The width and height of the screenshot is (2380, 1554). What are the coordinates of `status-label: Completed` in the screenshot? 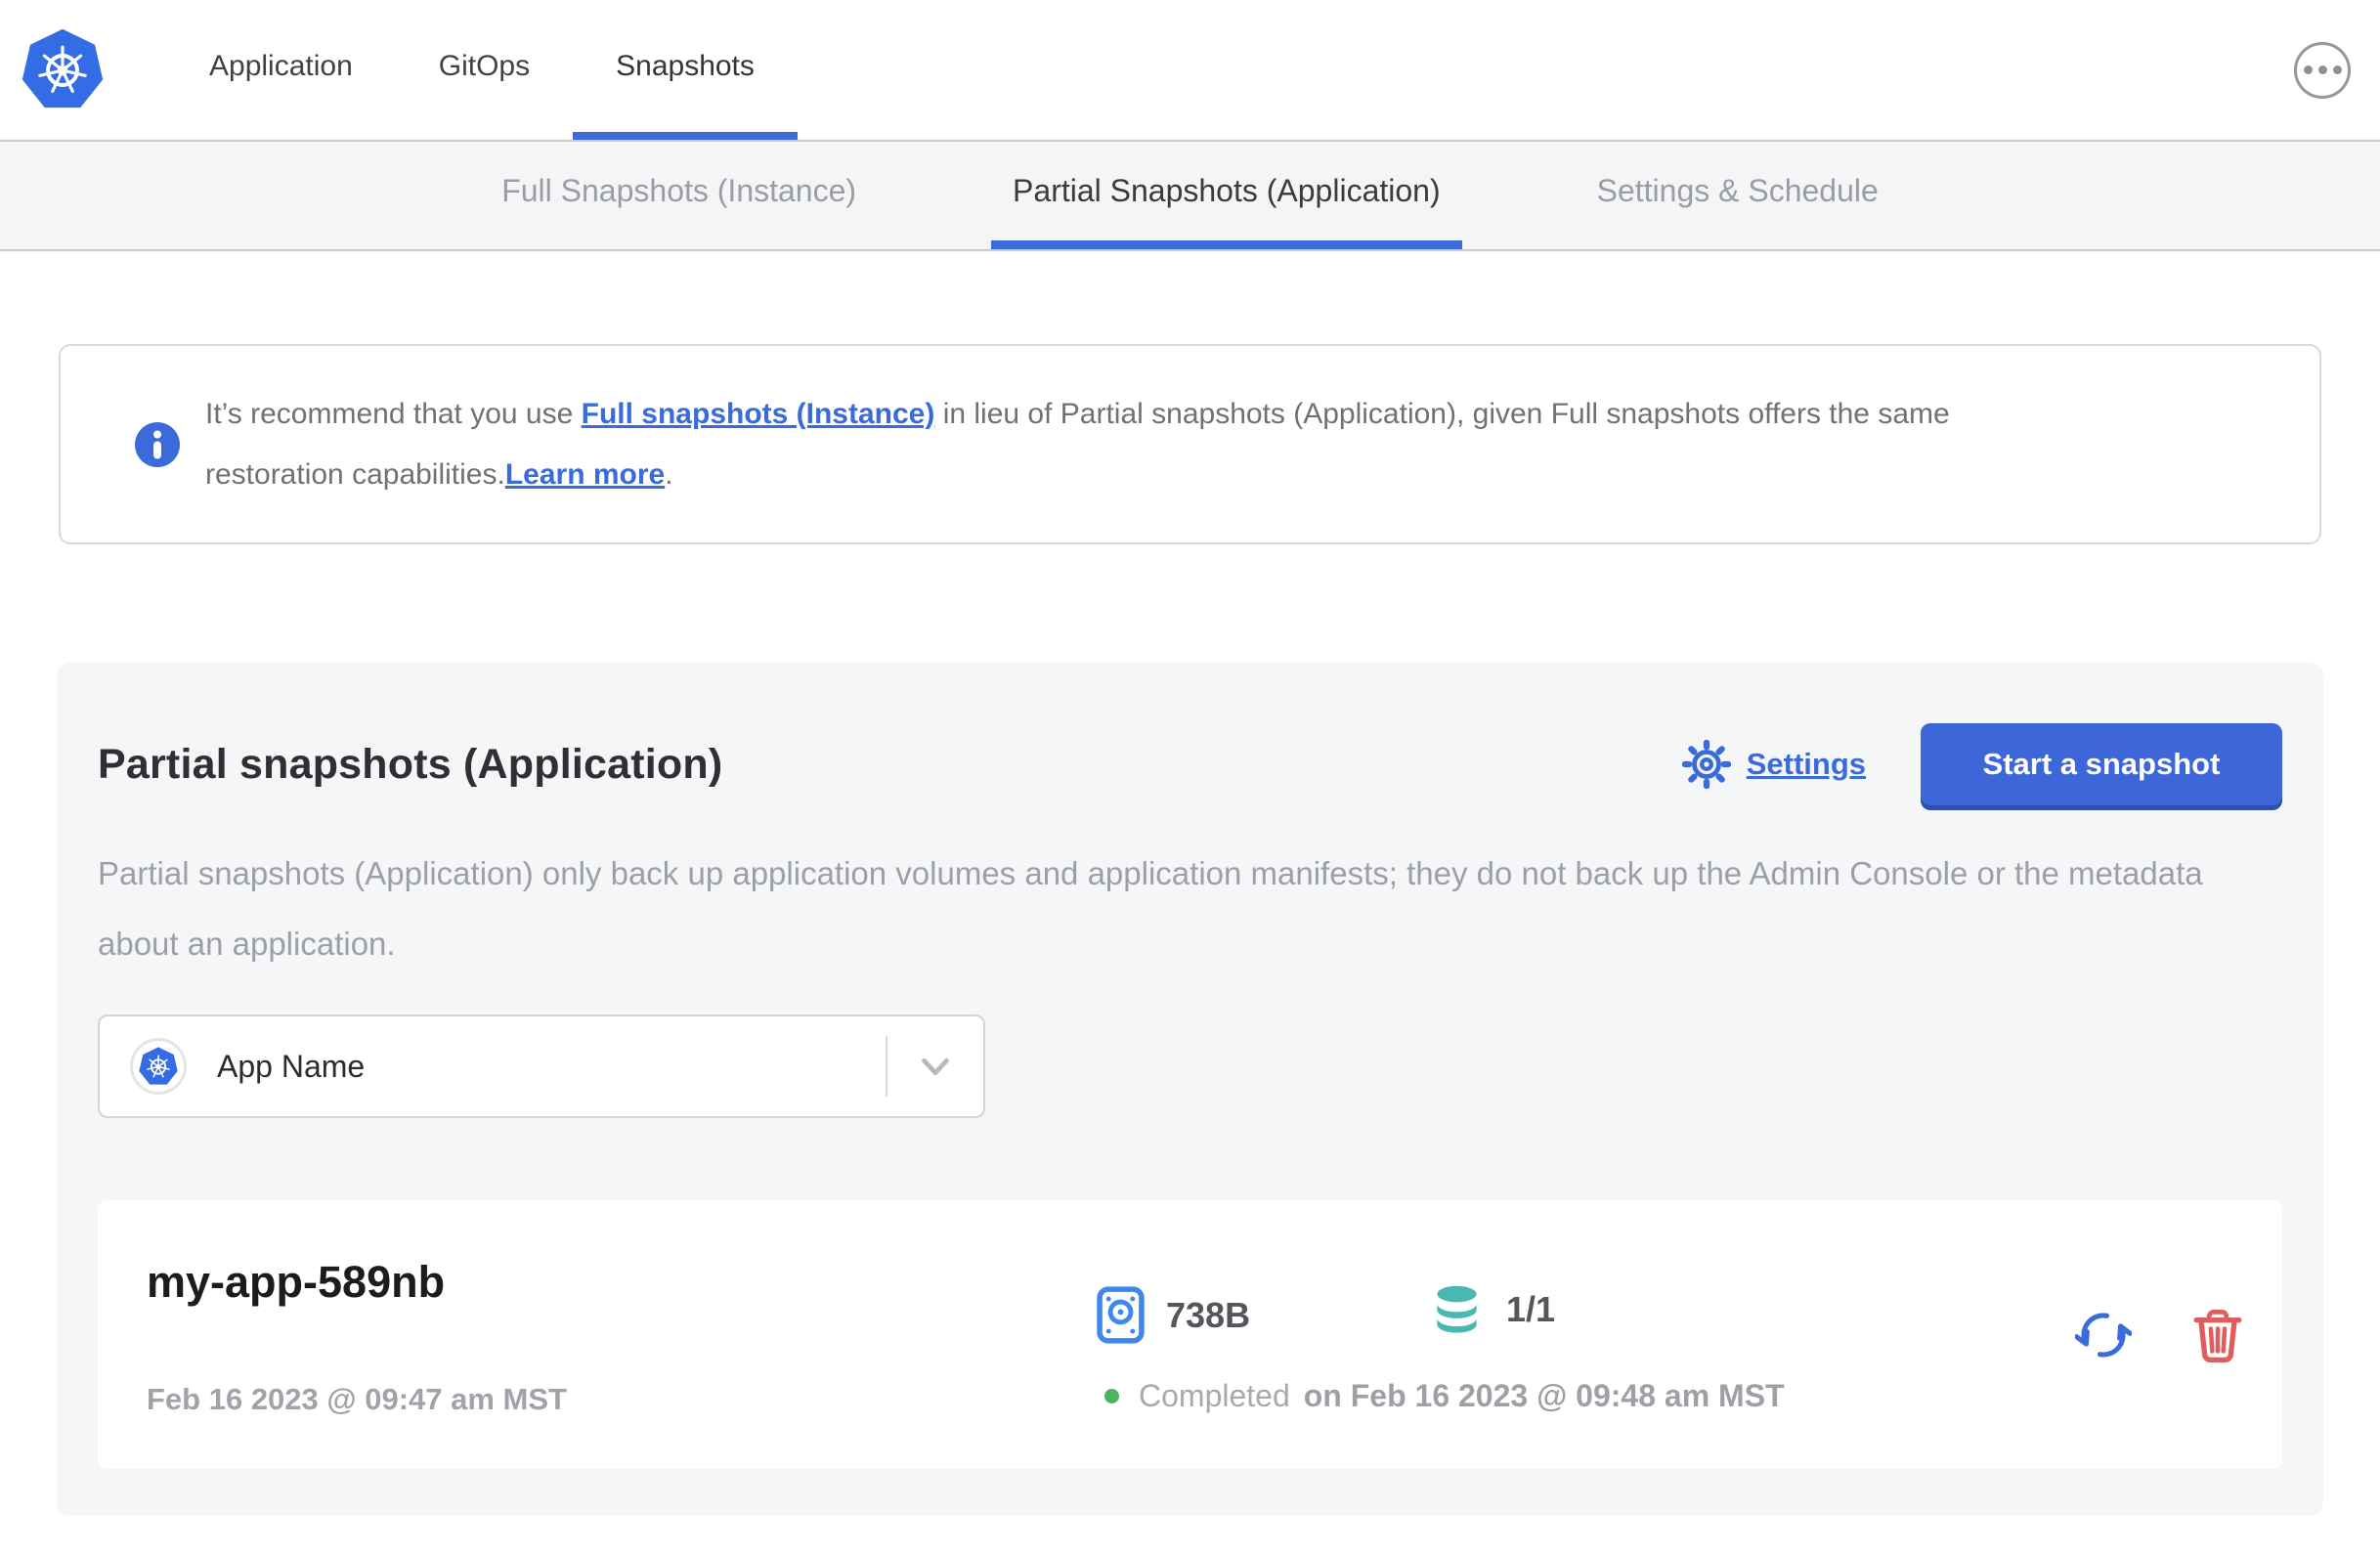 It's located at (1214, 1395).